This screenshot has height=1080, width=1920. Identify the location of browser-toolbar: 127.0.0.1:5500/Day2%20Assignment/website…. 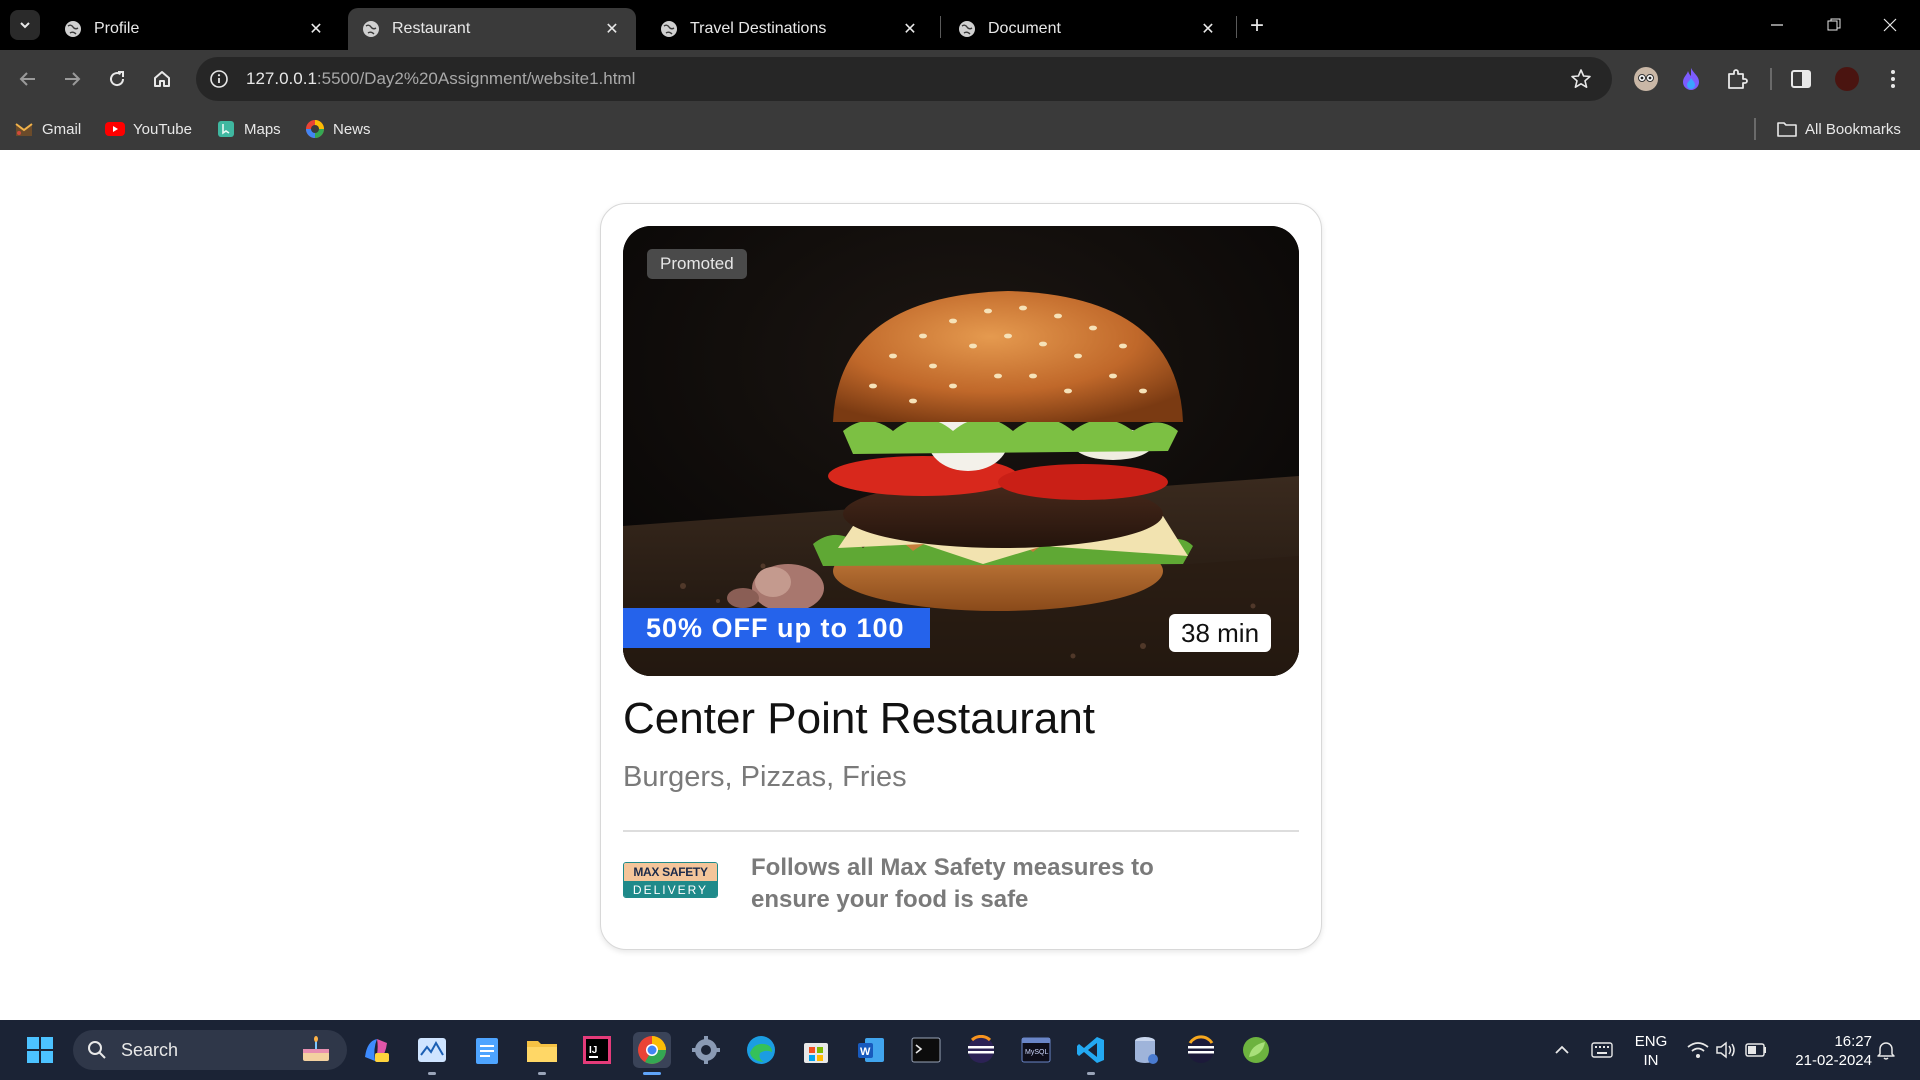
(960, 79).